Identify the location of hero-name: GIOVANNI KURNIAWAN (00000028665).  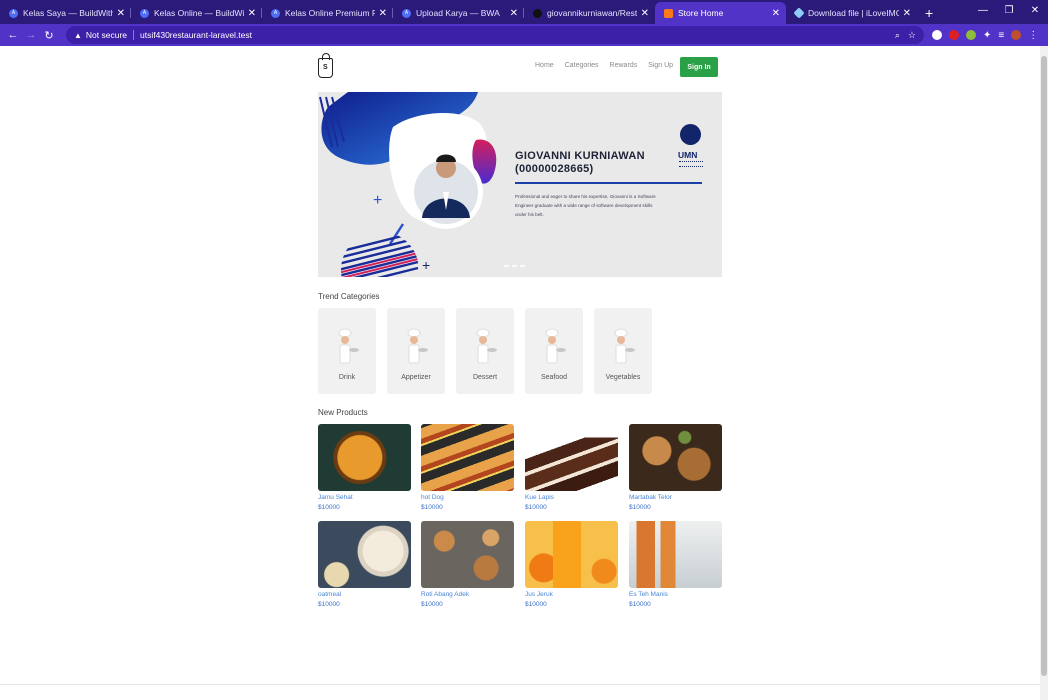
(580, 162).